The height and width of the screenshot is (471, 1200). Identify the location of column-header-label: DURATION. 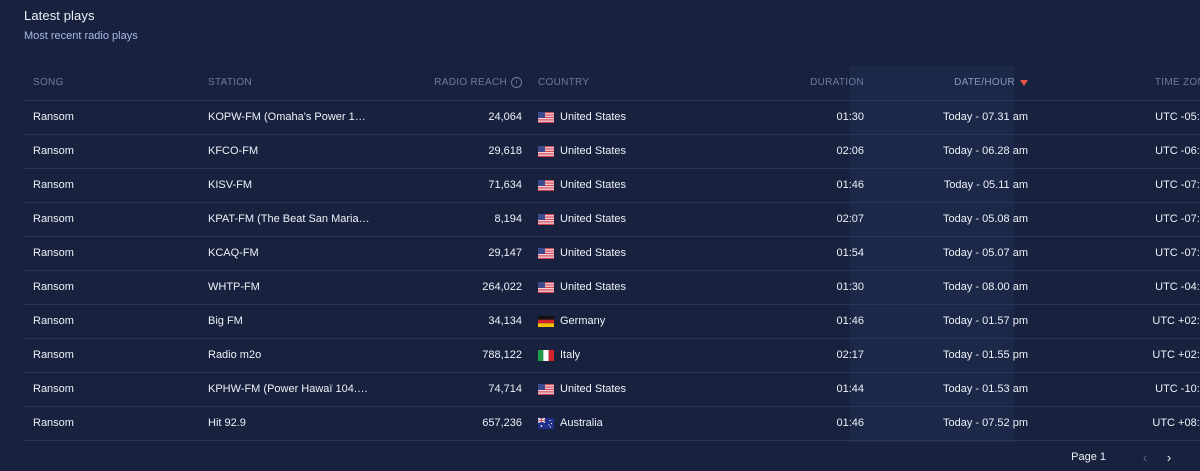
(837, 83).